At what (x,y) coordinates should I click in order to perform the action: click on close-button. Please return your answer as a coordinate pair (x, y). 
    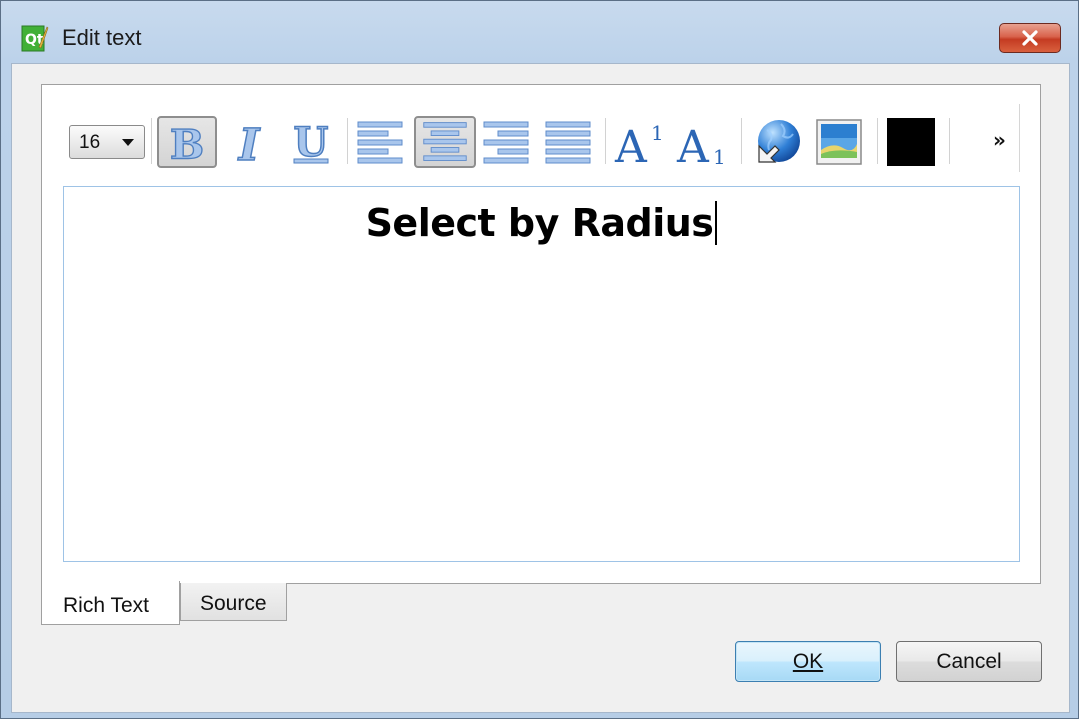
    Looking at the image, I should click on (1030, 38).